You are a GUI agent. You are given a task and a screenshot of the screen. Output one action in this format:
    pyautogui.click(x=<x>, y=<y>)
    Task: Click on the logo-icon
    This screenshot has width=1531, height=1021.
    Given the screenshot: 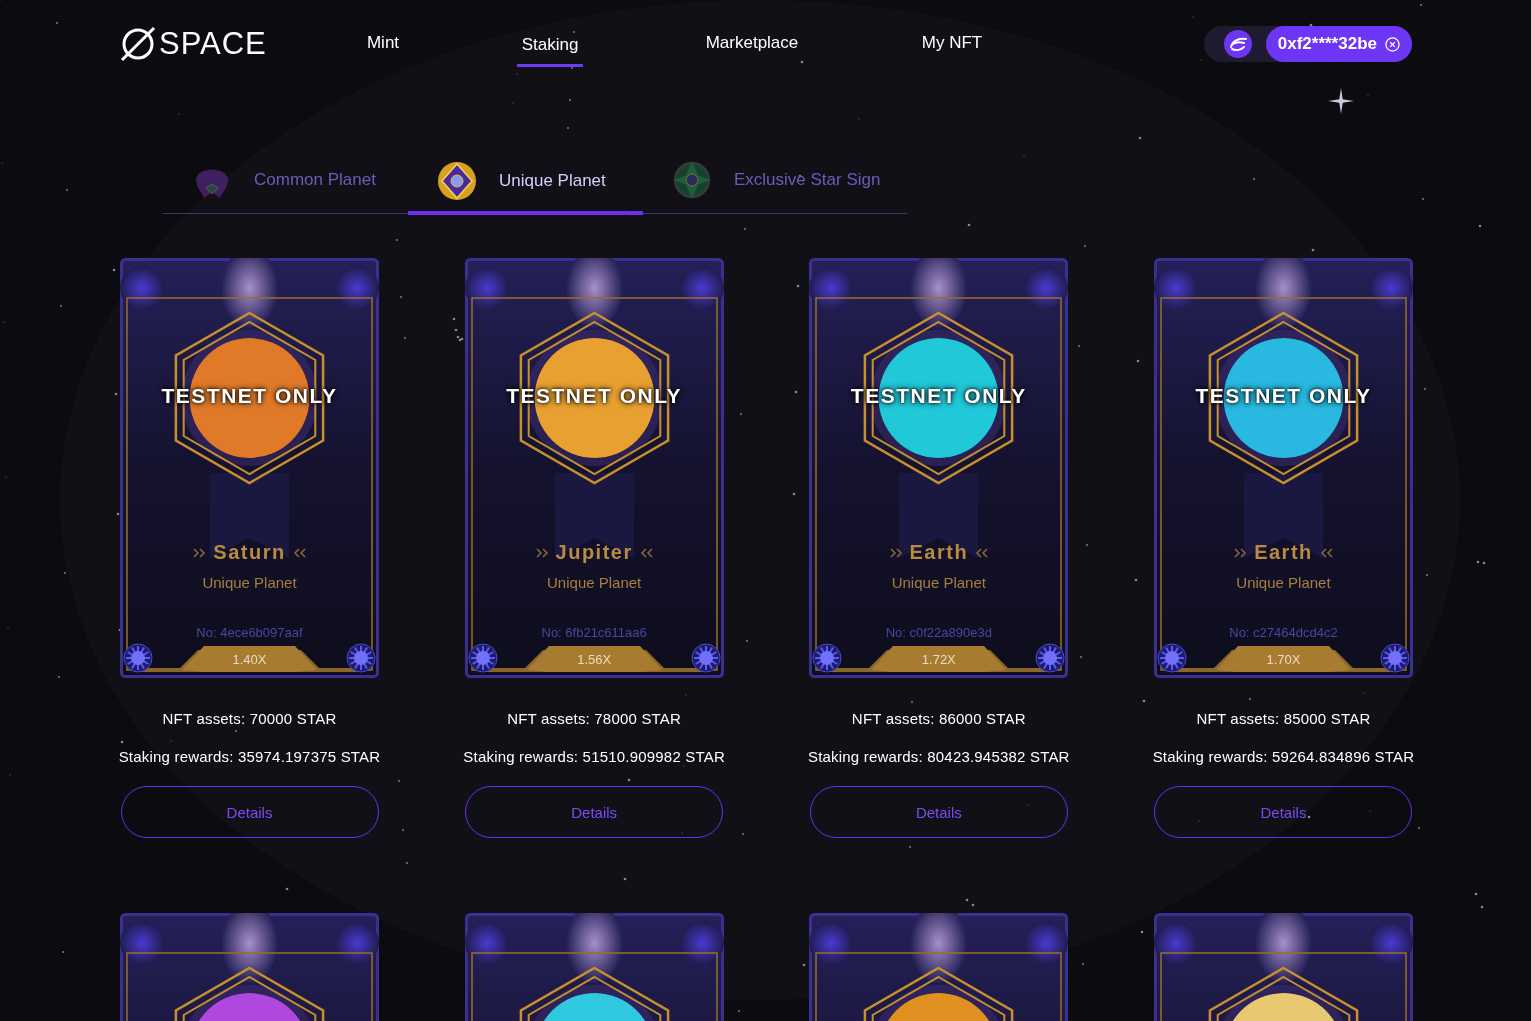 What is the action you would take?
    pyautogui.click(x=138, y=44)
    